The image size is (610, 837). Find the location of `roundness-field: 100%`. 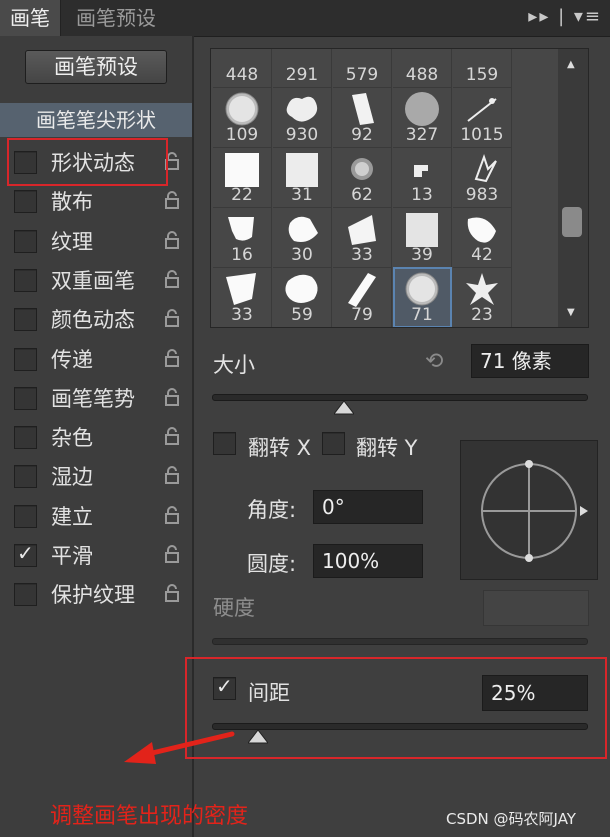

roundness-field: 100% is located at coordinates (368, 561).